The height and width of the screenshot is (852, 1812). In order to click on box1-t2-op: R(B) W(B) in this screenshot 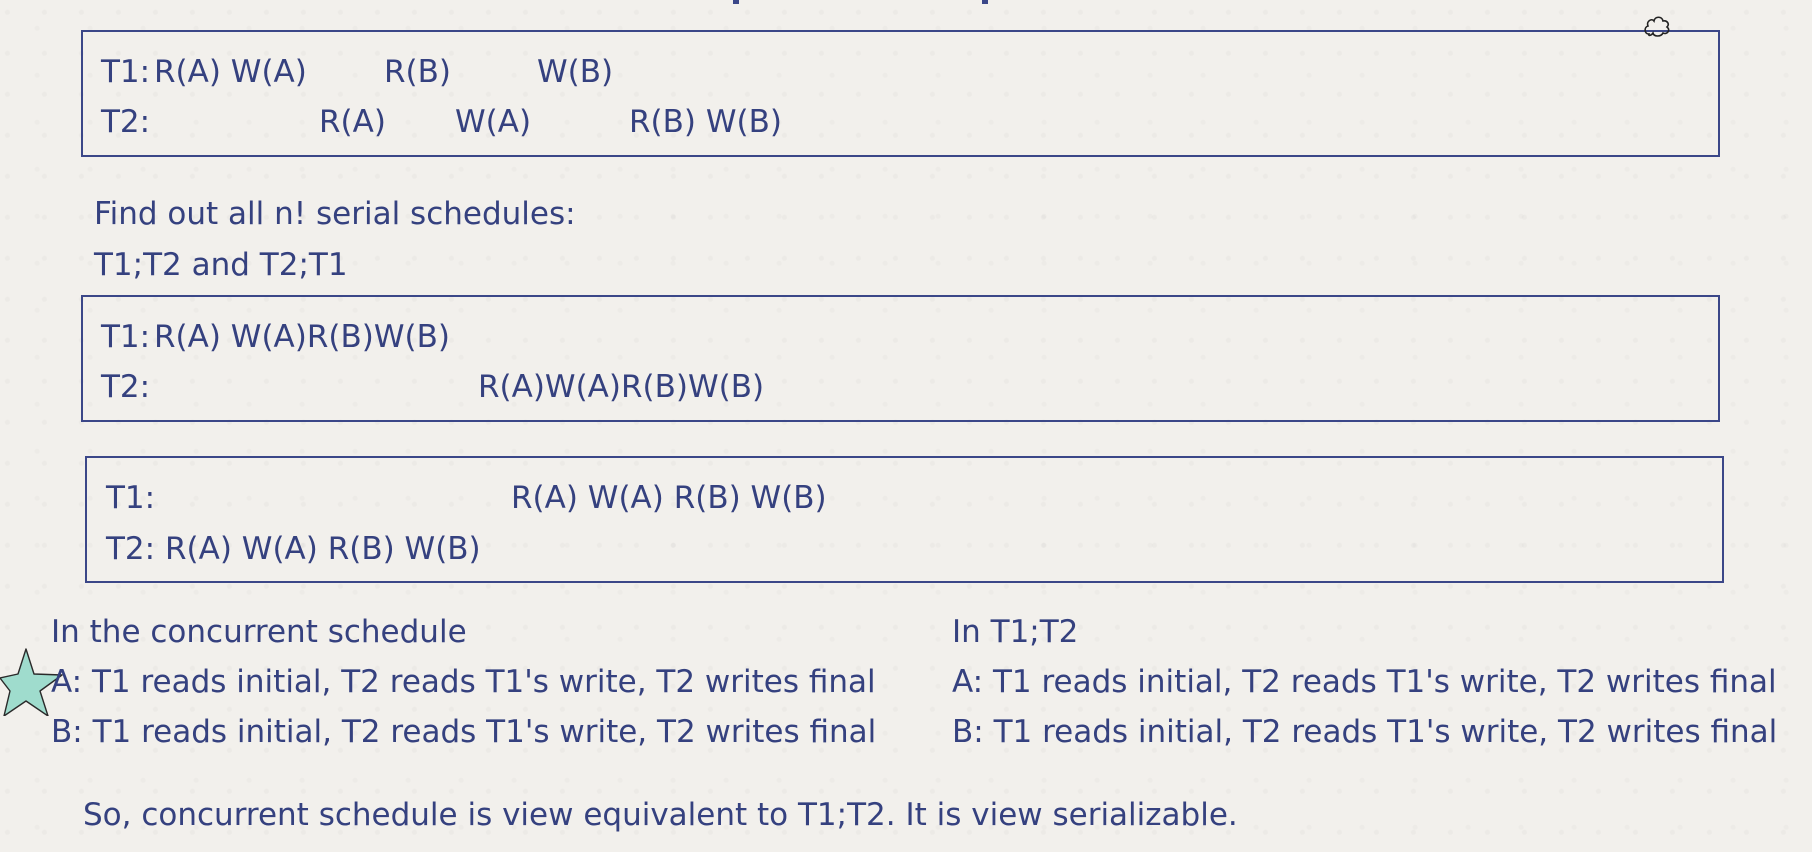, I will do `click(705, 122)`.